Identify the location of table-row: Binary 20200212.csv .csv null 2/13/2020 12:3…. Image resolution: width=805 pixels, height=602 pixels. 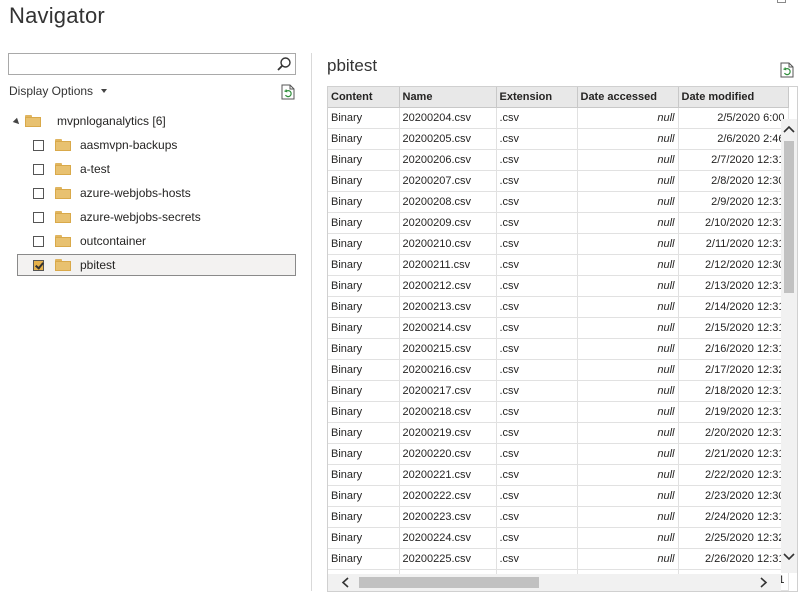
(558, 286).